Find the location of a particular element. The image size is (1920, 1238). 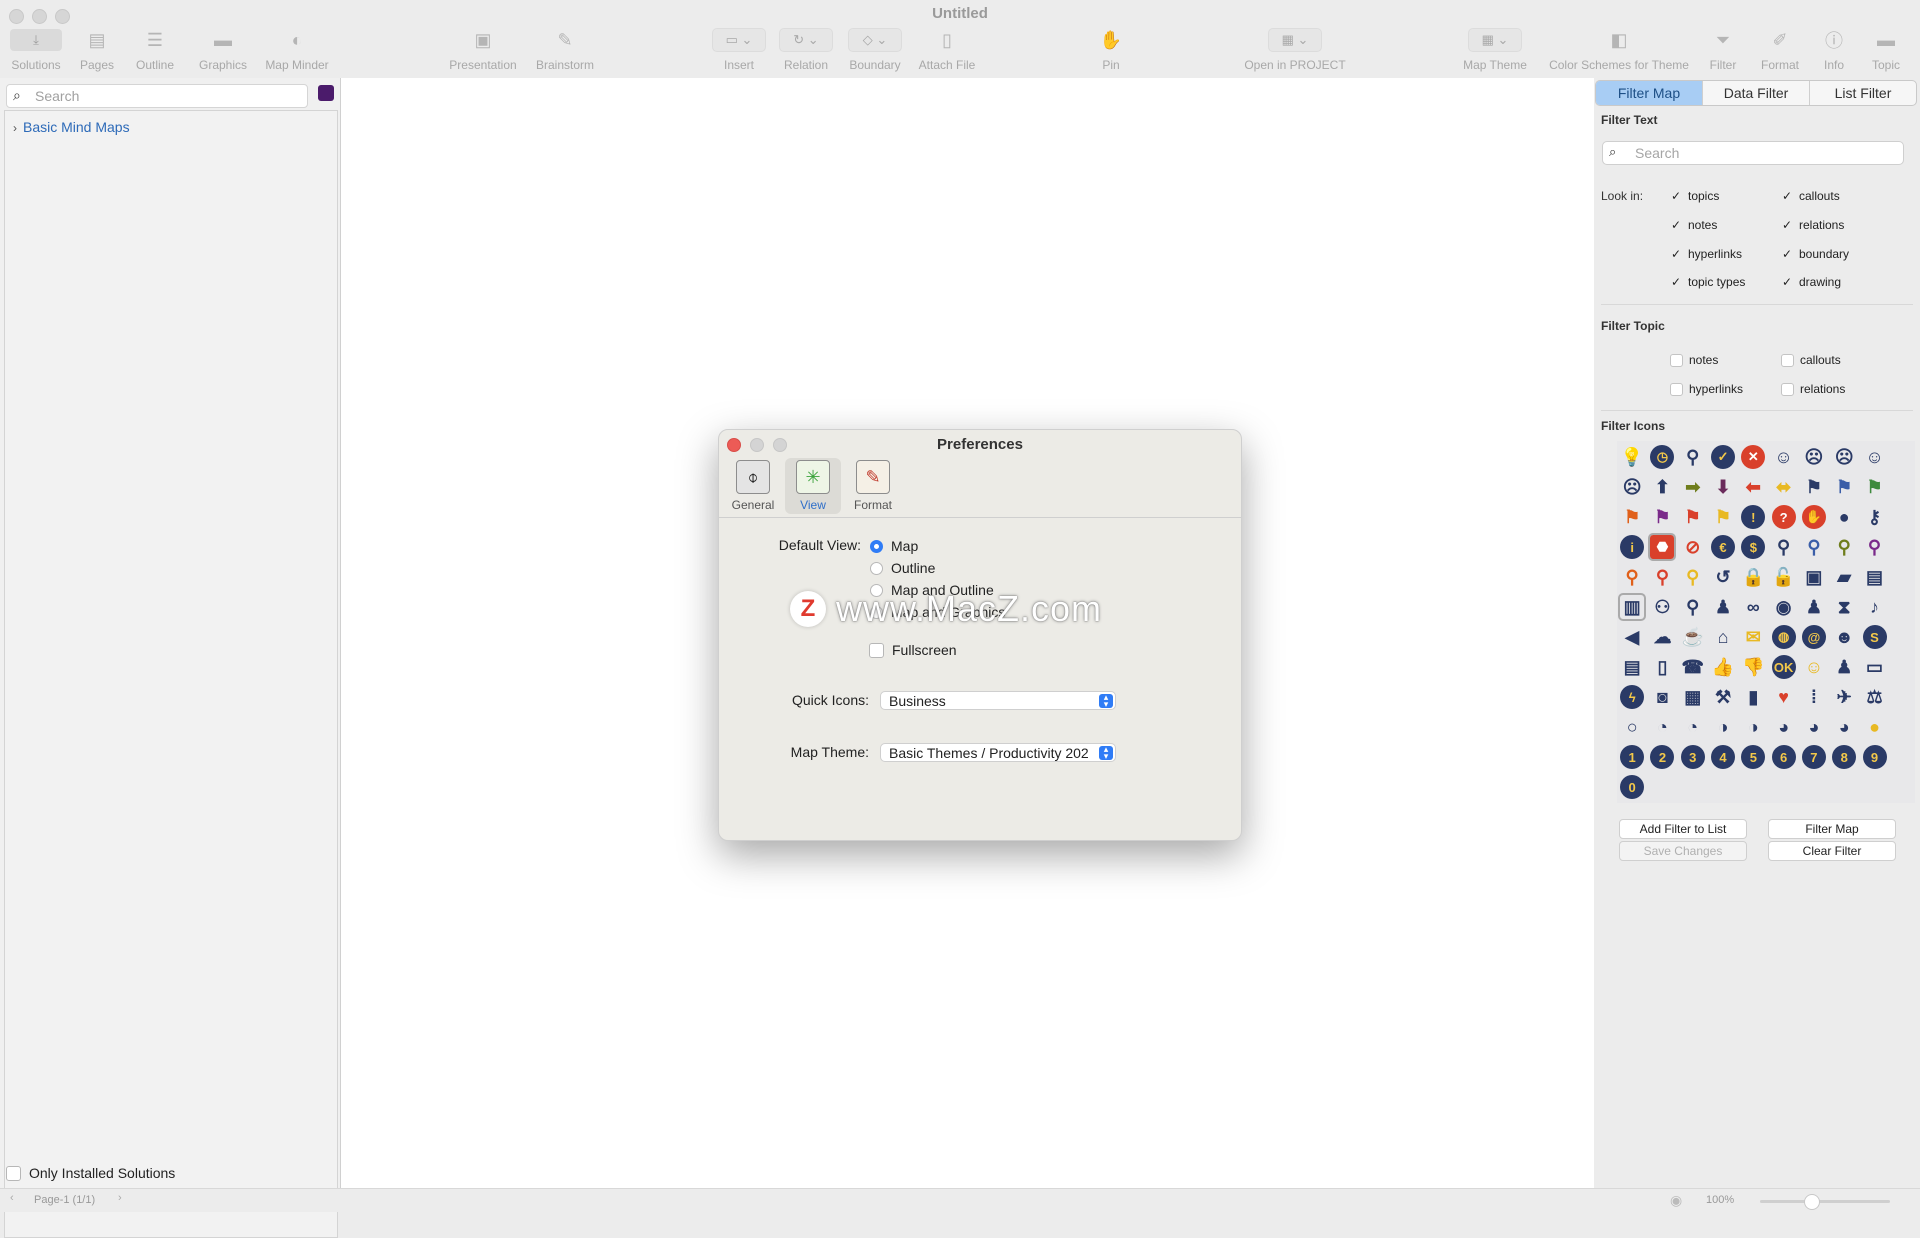

lookin-boundary: ✓ boundary is located at coordinates (1815, 254).